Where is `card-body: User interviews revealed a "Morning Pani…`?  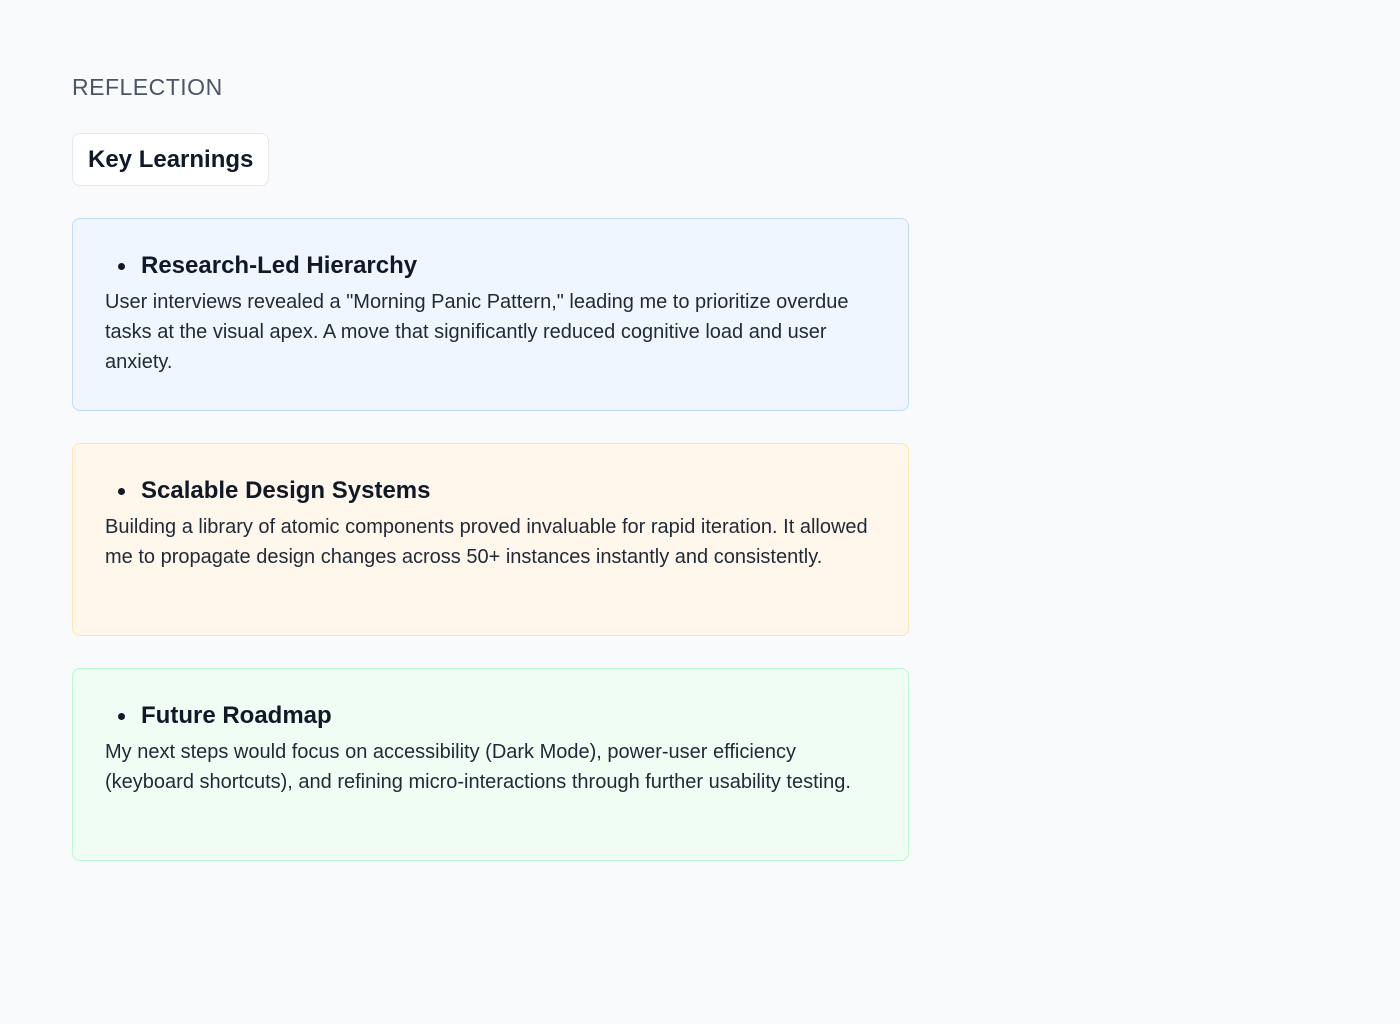
card-body: User interviews revealed a "Morning Pani… is located at coordinates (477, 332).